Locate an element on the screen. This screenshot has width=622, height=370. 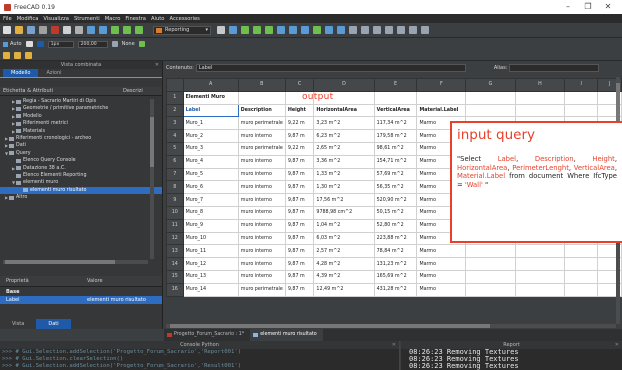
close-button: ✕ is located at coordinates (608, 7).